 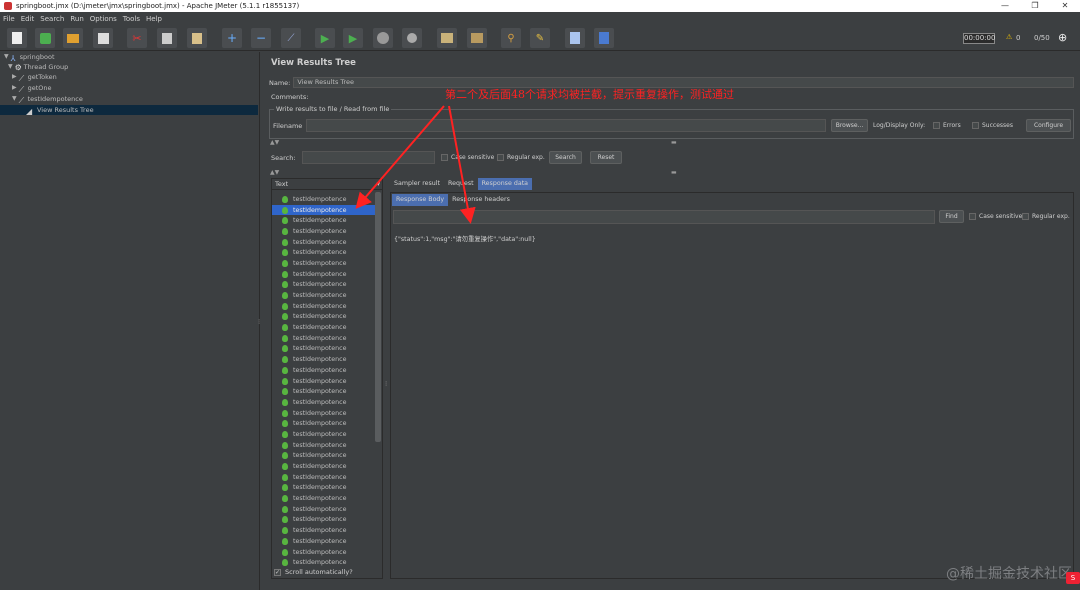 I want to click on tree-node-testidempotence: ▼ ⟋ testIdempotence, so click(x=47, y=99).